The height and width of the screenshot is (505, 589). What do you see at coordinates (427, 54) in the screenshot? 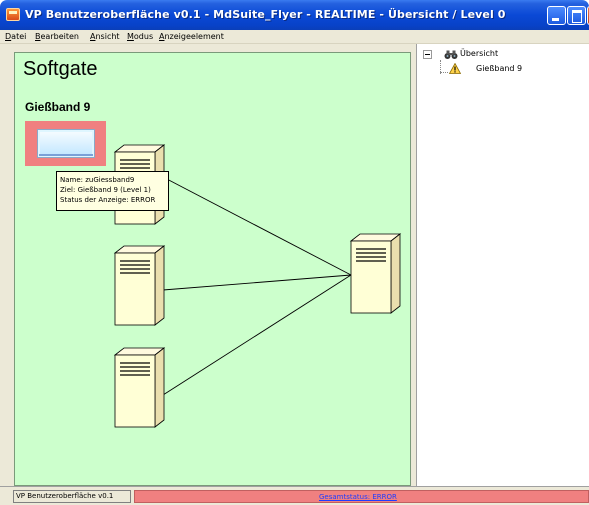
I see `tree-collapse-toggle` at bounding box center [427, 54].